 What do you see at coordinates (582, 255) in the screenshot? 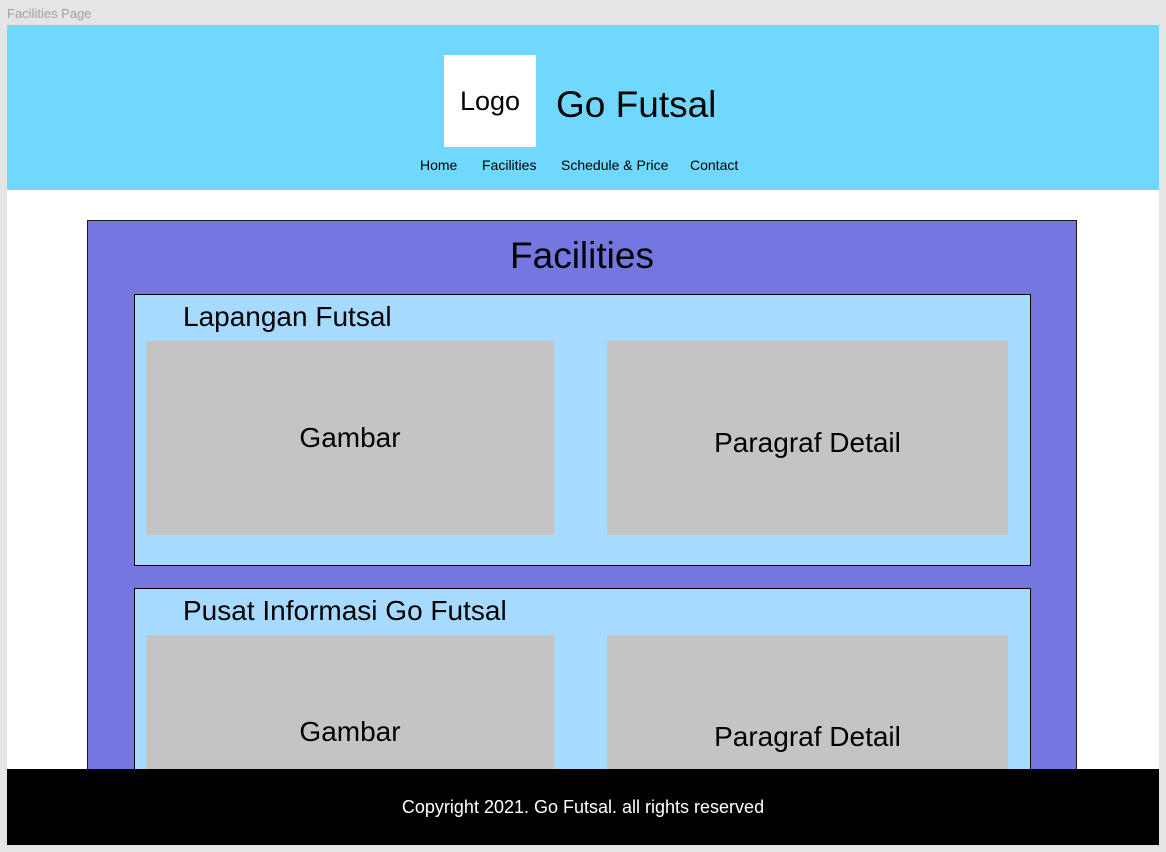
I see `section-title: Facilities` at bounding box center [582, 255].